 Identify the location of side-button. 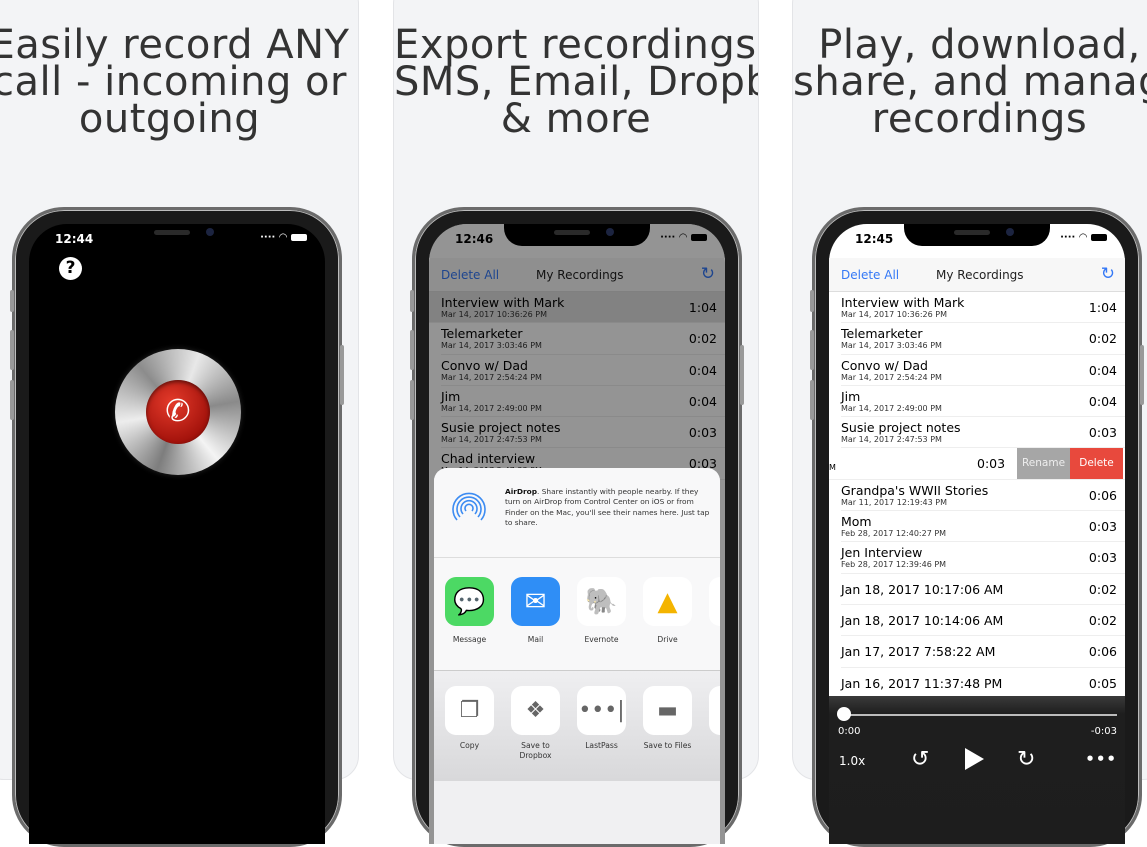
(342, 375).